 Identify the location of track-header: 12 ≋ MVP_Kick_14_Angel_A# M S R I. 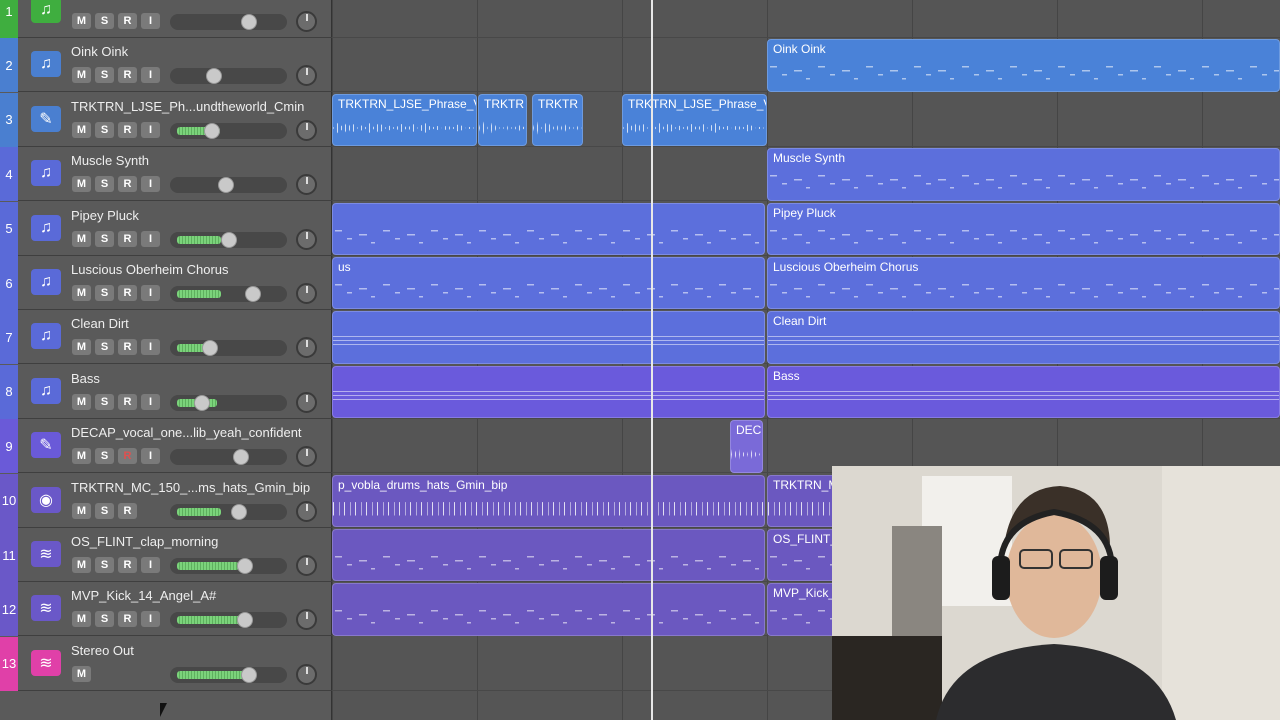
(166, 609).